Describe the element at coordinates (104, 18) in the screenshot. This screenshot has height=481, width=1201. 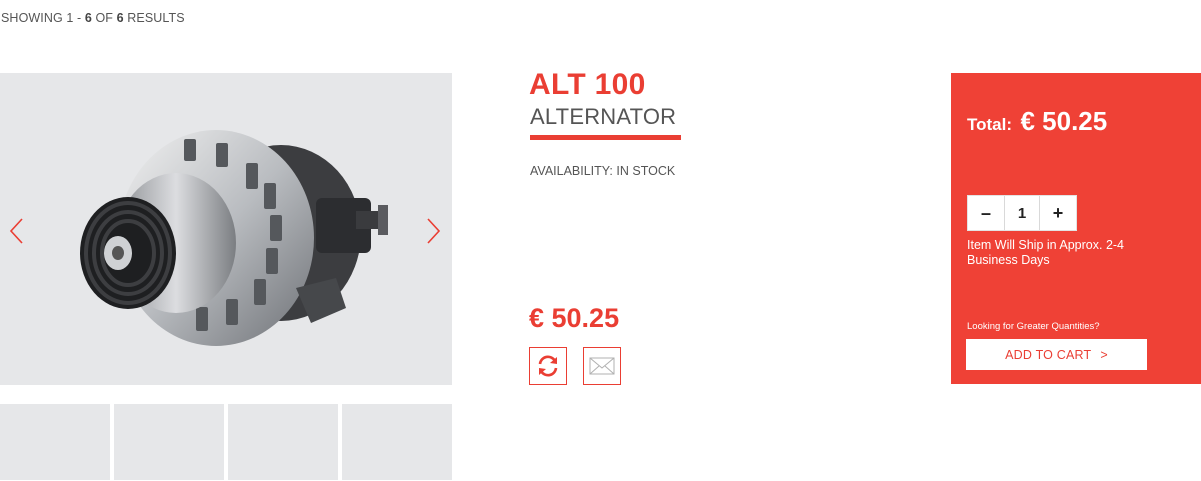
I see `results-of: OF` at that location.